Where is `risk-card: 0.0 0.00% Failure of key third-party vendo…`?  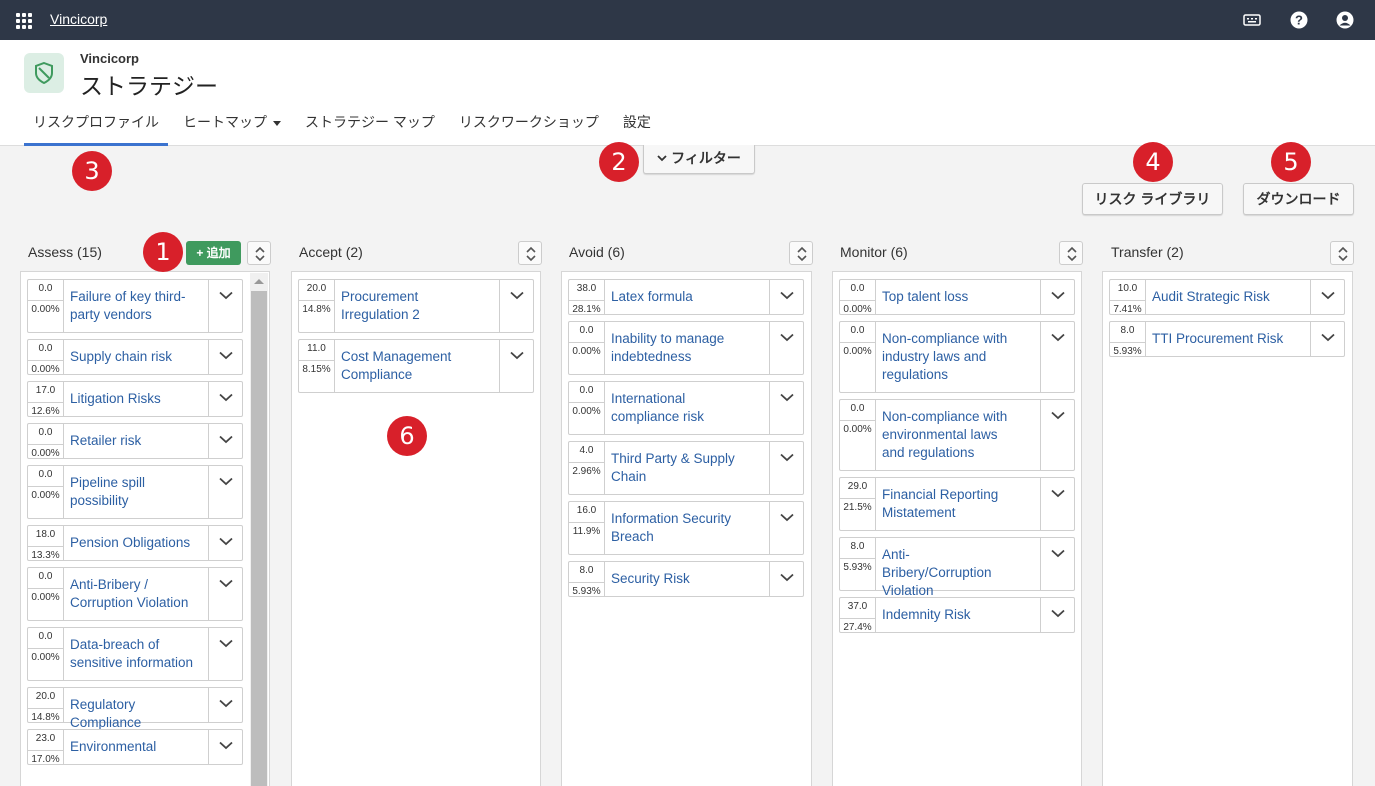 risk-card: 0.0 0.00% Failure of key third-party vendo… is located at coordinates (135, 306).